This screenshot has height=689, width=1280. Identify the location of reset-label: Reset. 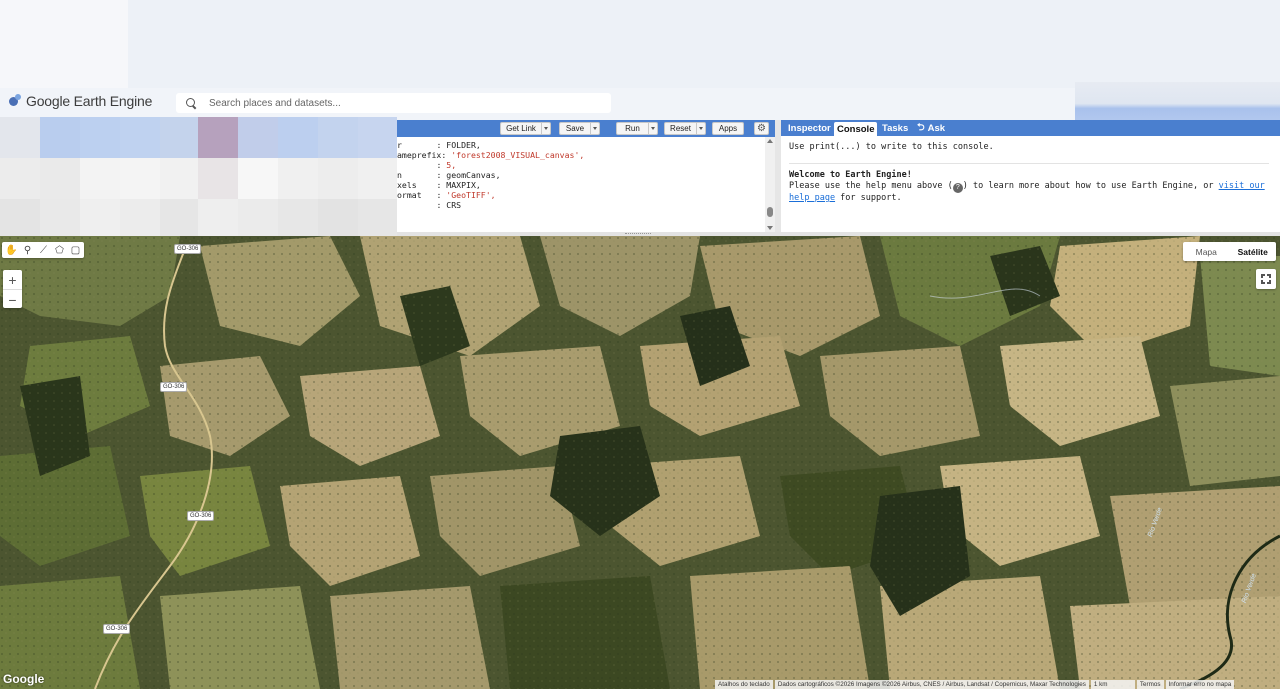
(680, 128).